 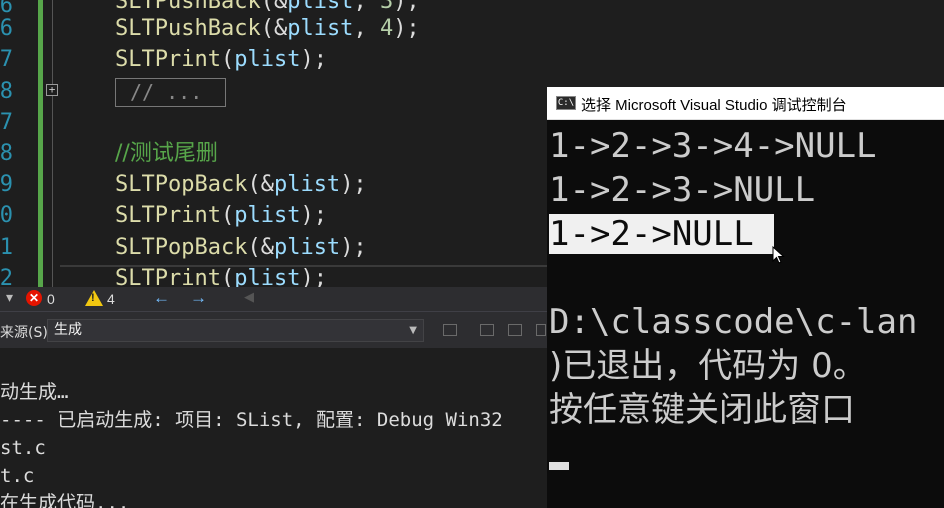 I want to click on expand-fold-icon: +, so click(x=52, y=90).